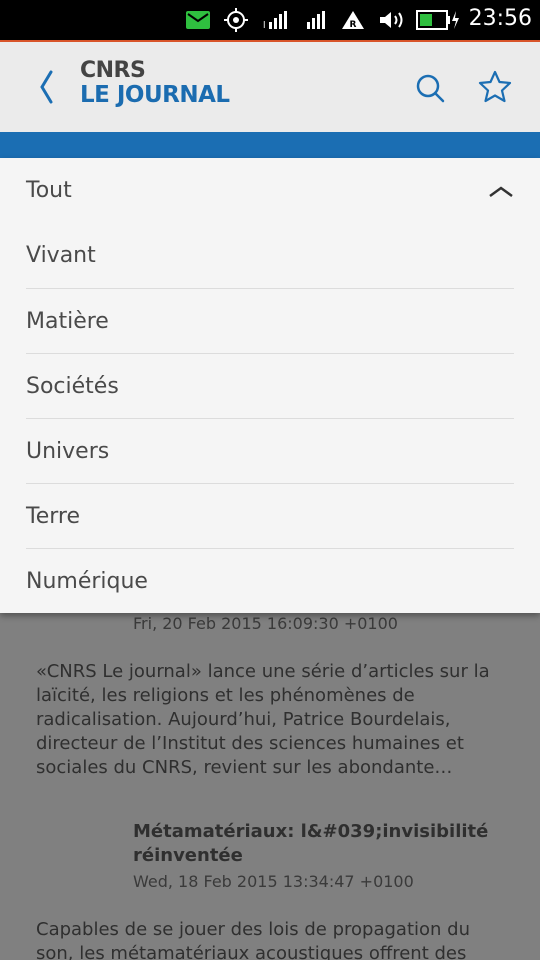  What do you see at coordinates (500, 18) in the screenshot?
I see `clock: 23:56` at bounding box center [500, 18].